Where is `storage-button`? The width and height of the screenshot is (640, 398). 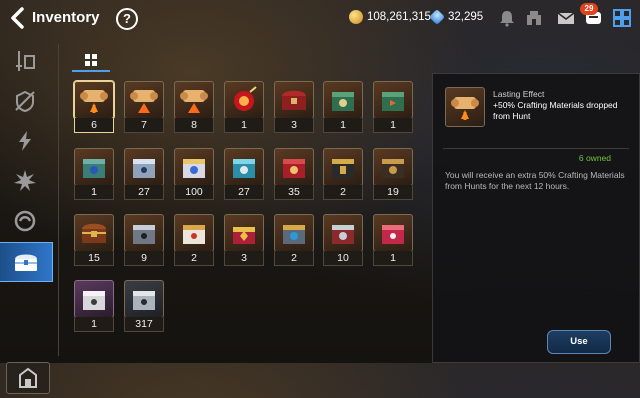
storage-button is located at coordinates (28, 378).